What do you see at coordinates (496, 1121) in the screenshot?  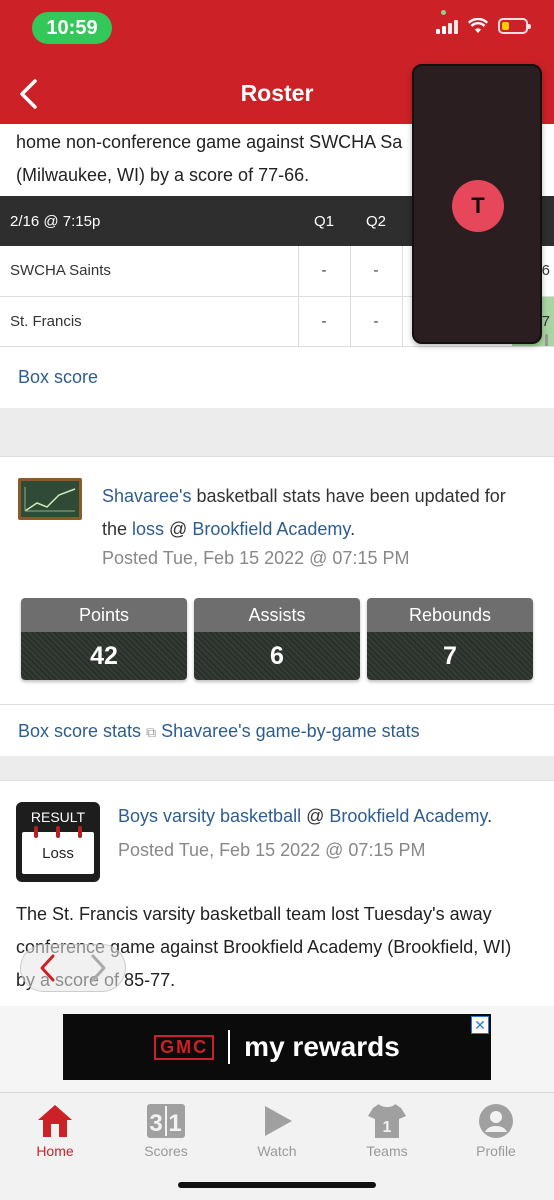 I see `profile-icon` at bounding box center [496, 1121].